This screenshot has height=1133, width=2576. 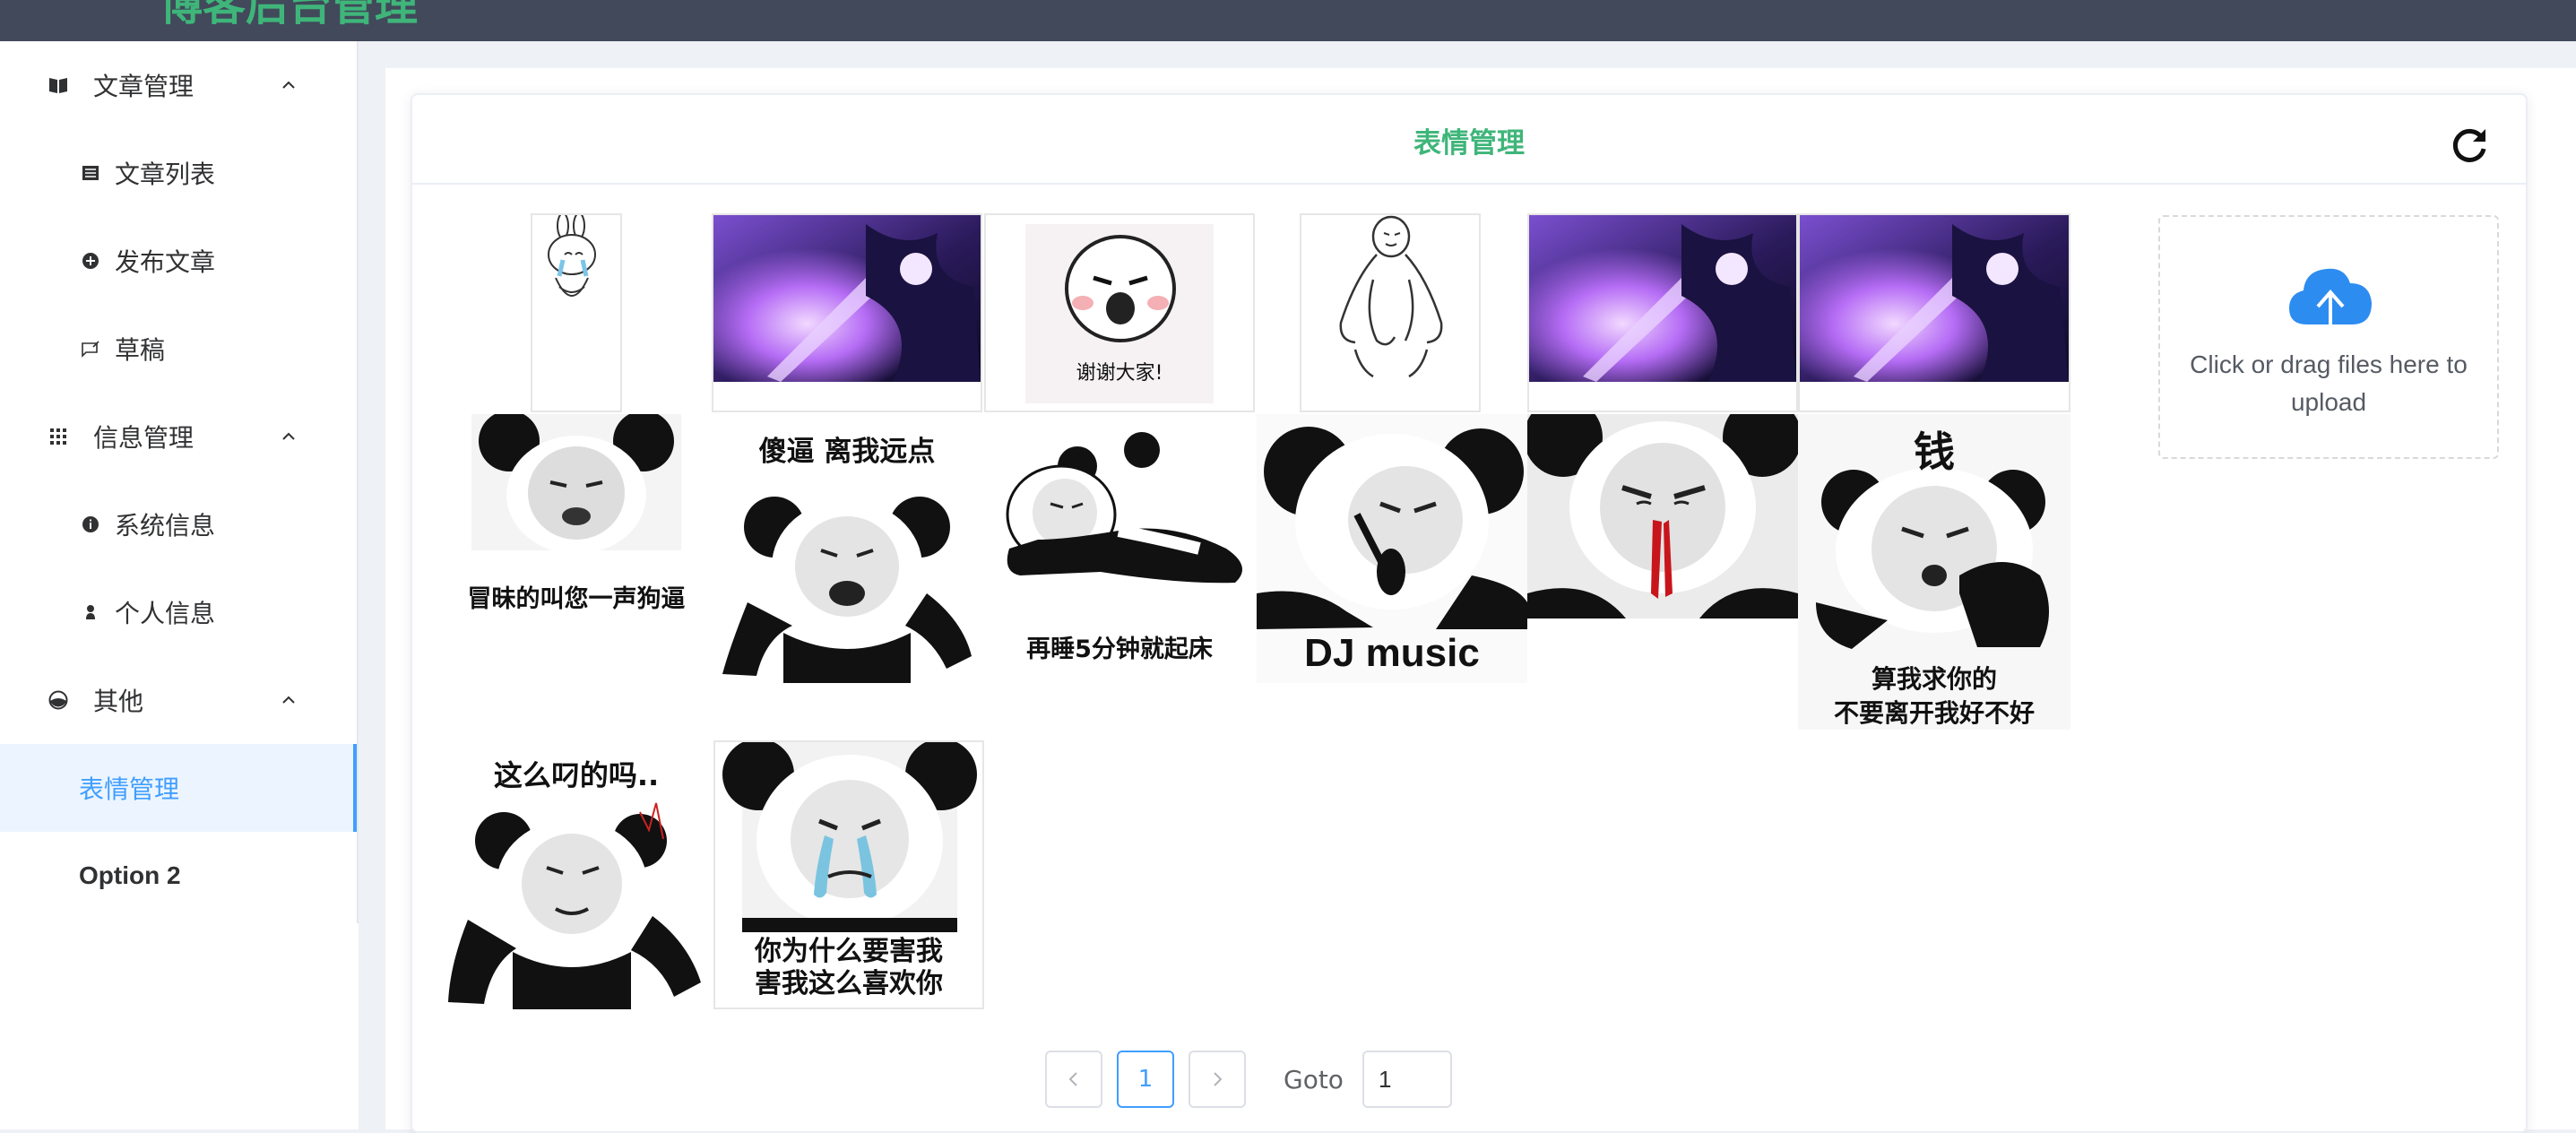 What do you see at coordinates (90, 173) in the screenshot?
I see `list-icon` at bounding box center [90, 173].